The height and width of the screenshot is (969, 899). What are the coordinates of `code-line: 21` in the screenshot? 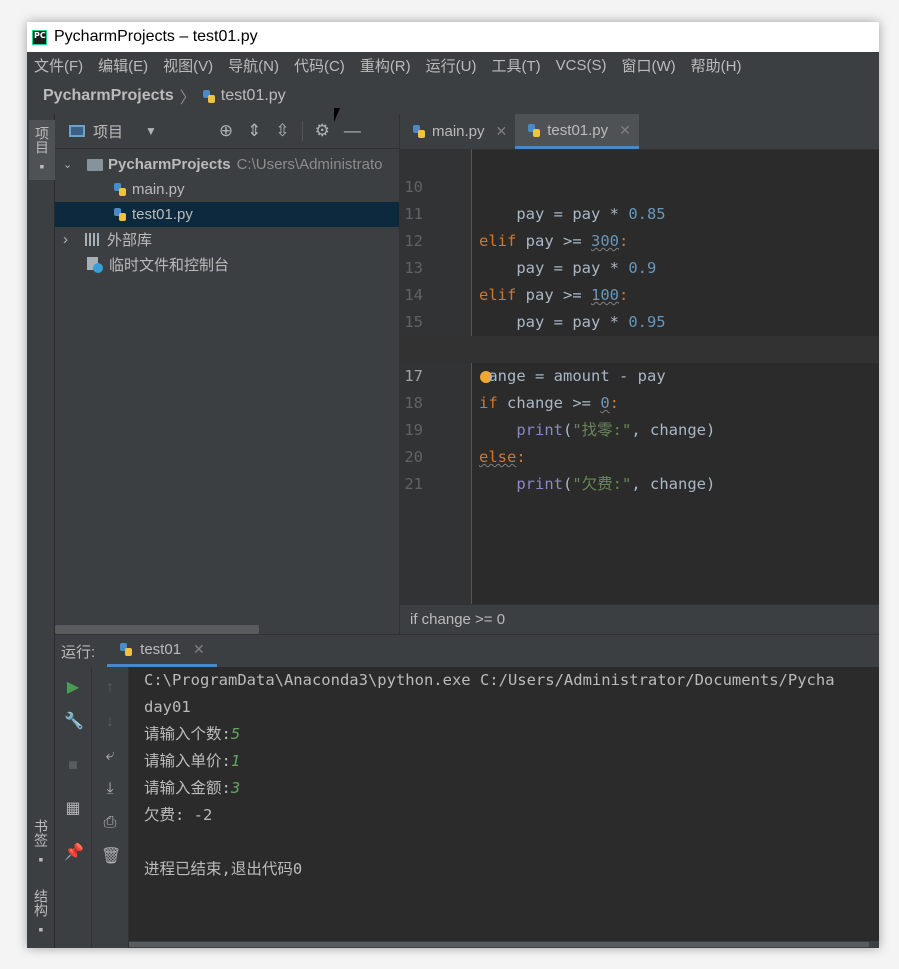 It's located at (639, 468).